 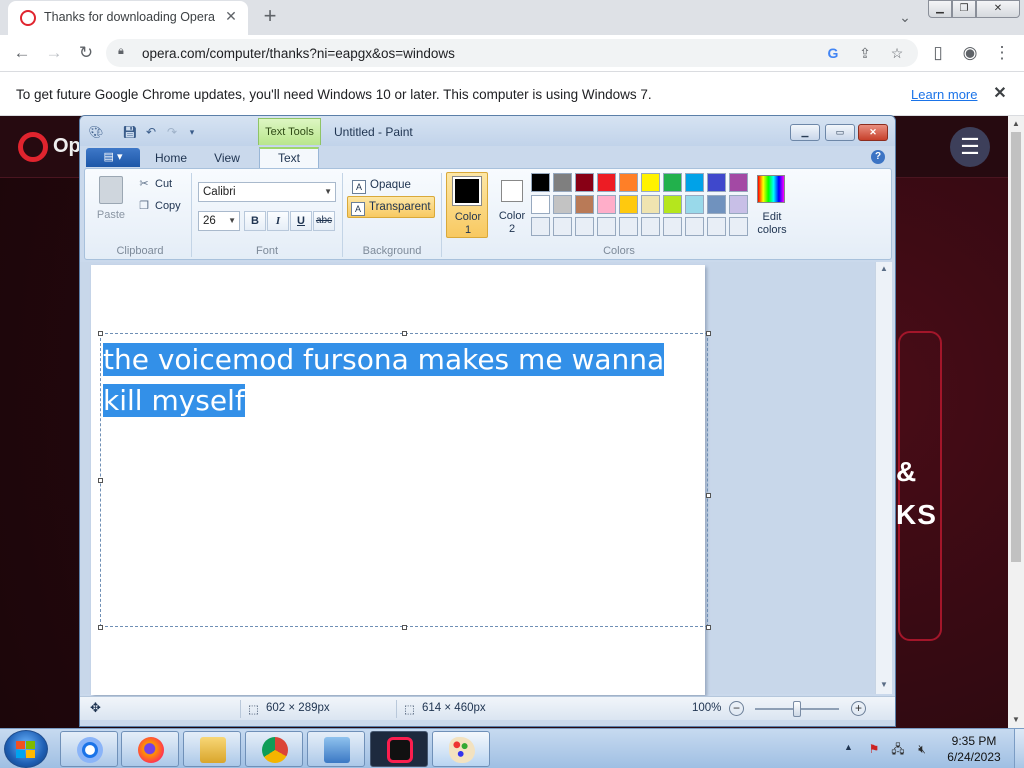 I want to click on opera-logo-icon, so click(x=33, y=147).